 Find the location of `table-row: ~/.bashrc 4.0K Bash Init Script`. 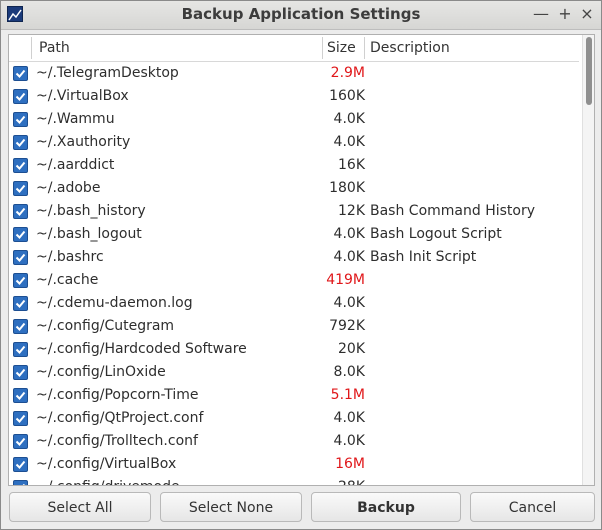

table-row: ~/.bashrc 4.0K Bash Init Script is located at coordinates (294, 257).